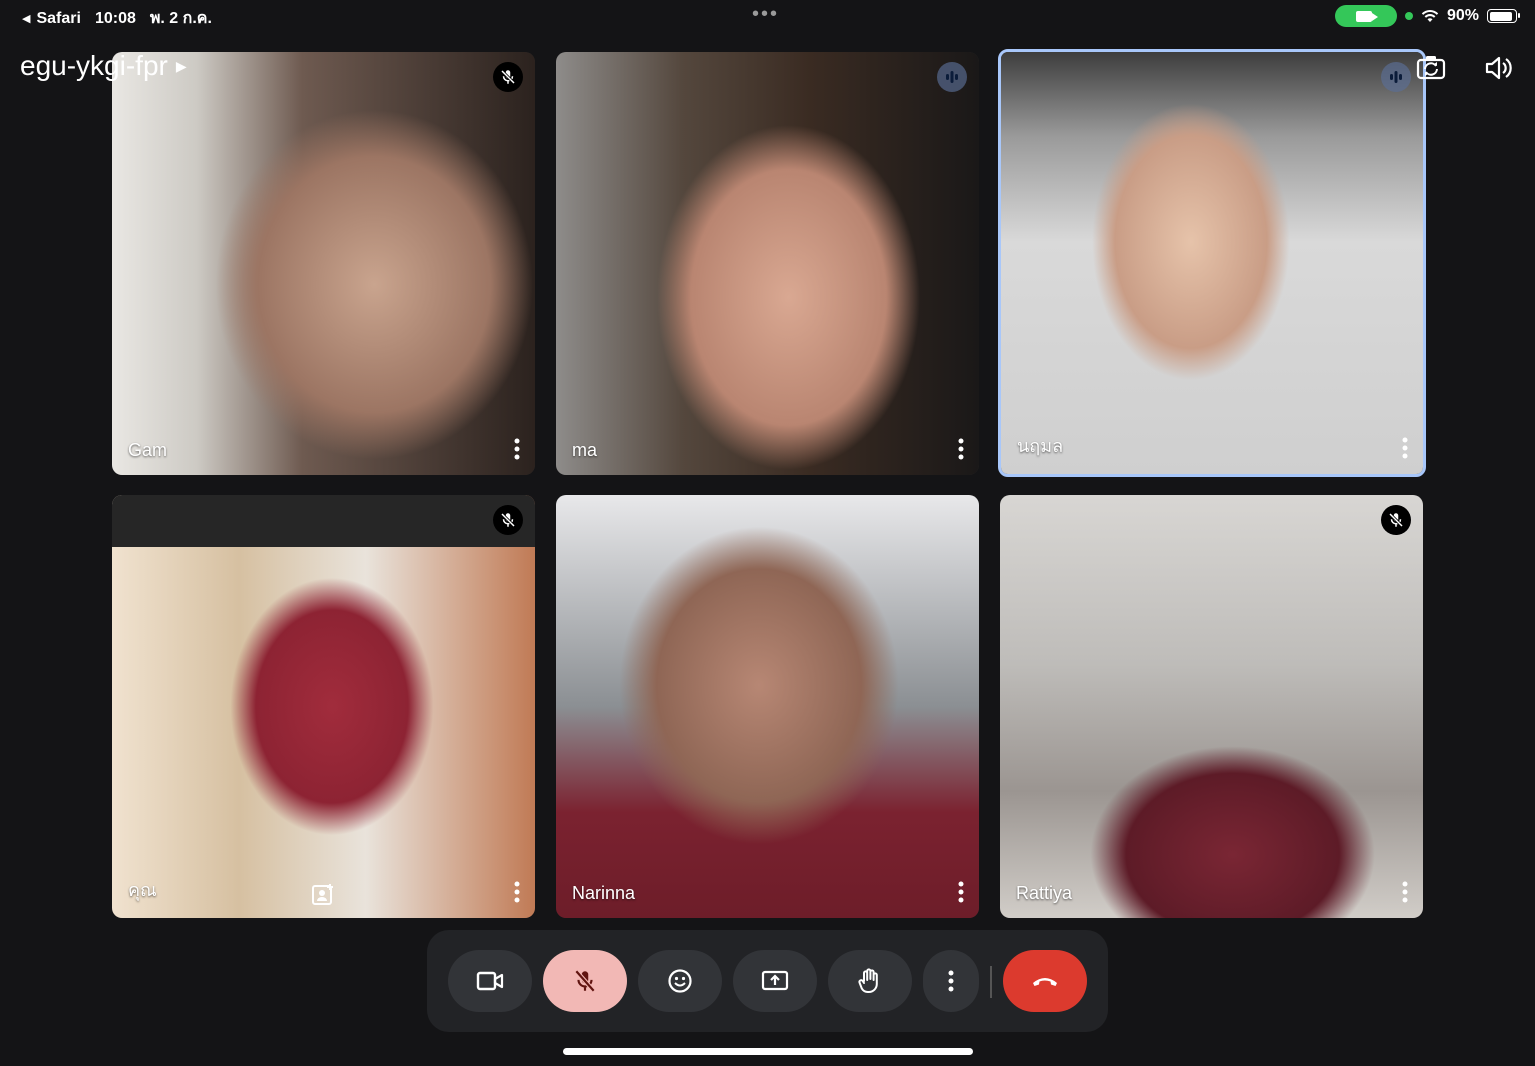 This screenshot has height=1066, width=1535. I want to click on phone-hangup-icon, so click(1045, 982).